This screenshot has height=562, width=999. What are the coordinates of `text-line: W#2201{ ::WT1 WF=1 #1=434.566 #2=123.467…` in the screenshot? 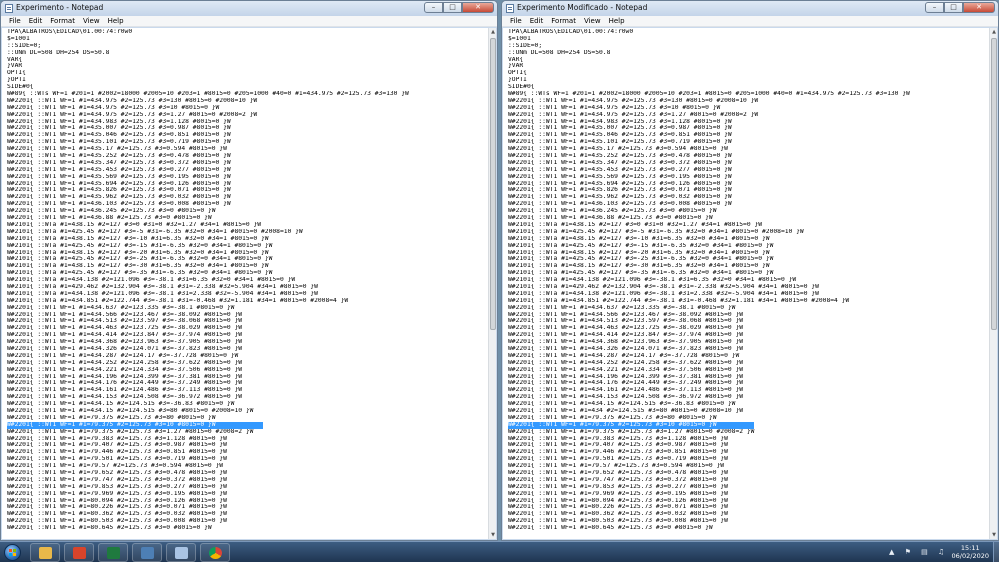 It's located at (125, 314).